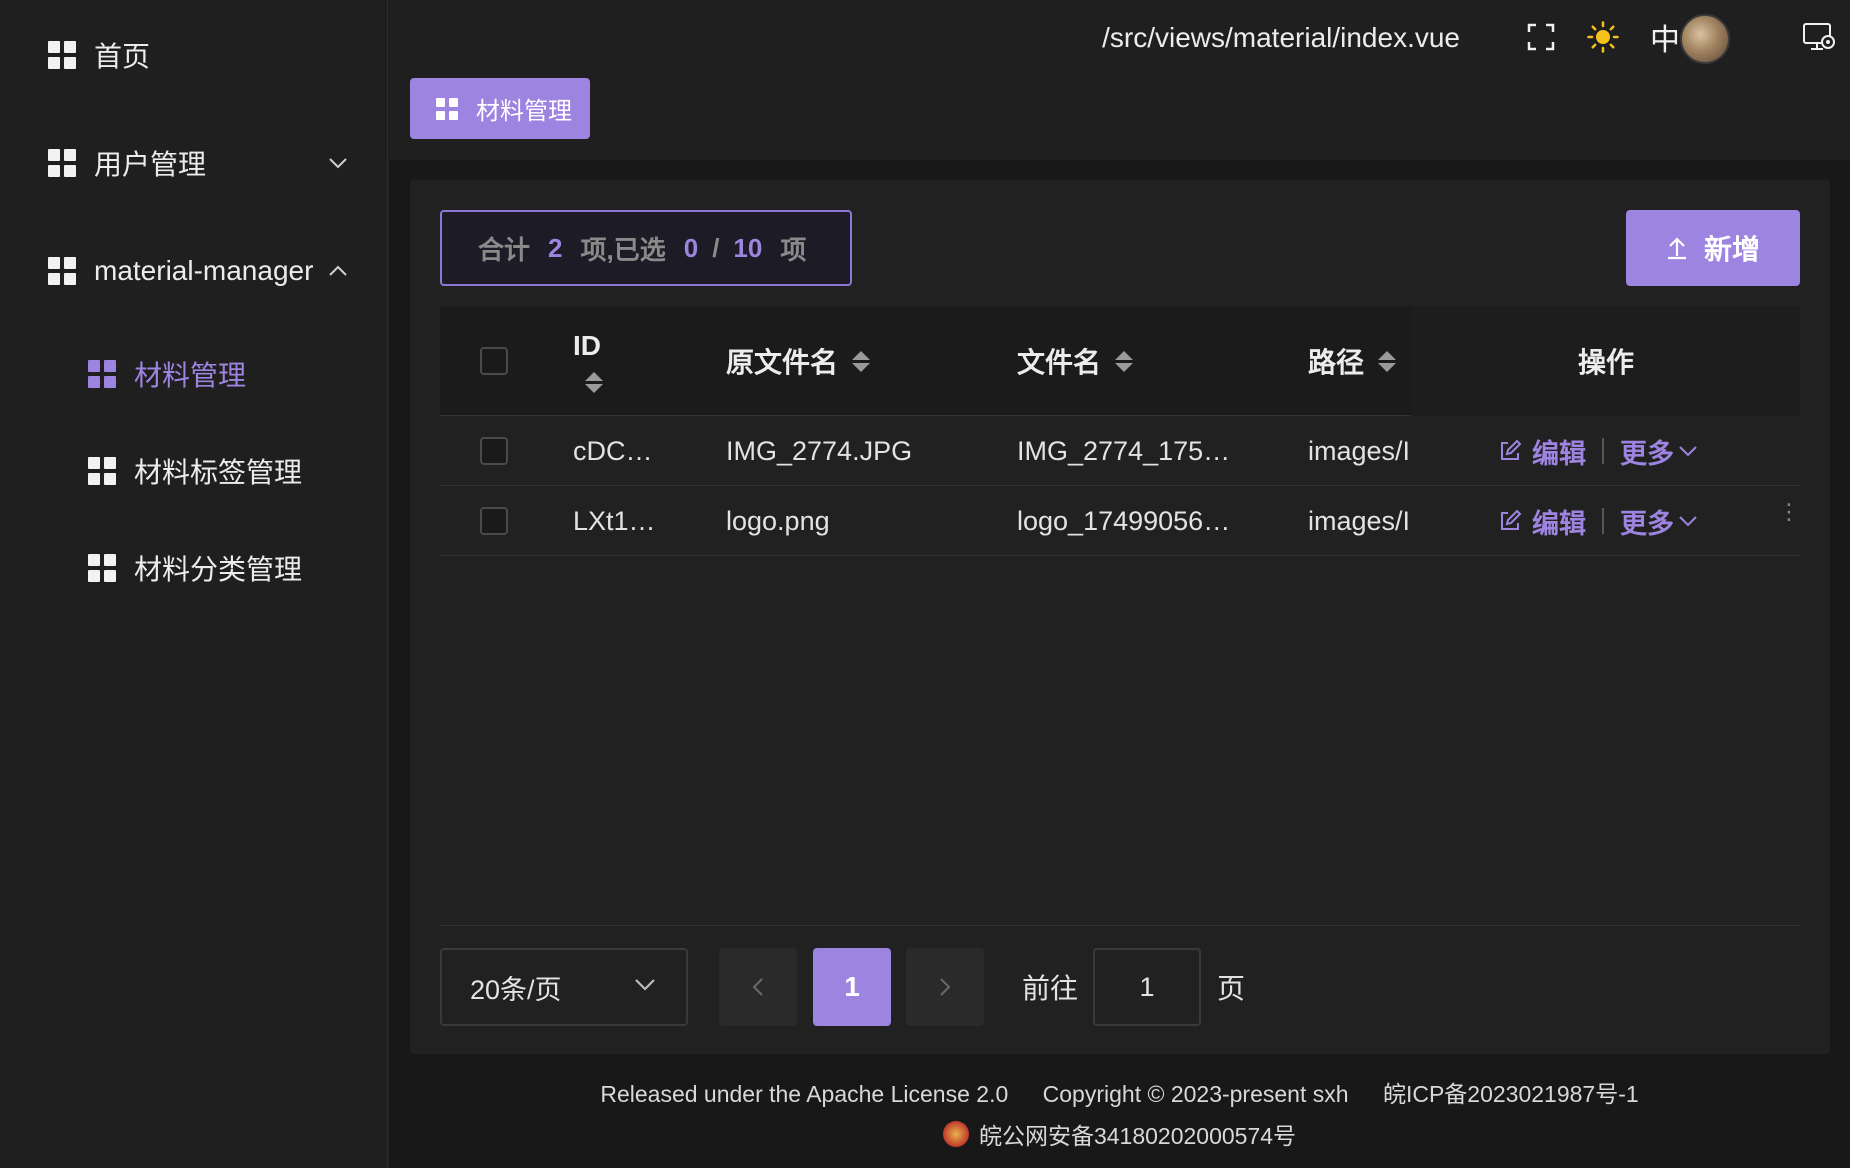 This screenshot has height=1168, width=1850. I want to click on license-link: Released under the Apache License 2.0, so click(804, 1094).